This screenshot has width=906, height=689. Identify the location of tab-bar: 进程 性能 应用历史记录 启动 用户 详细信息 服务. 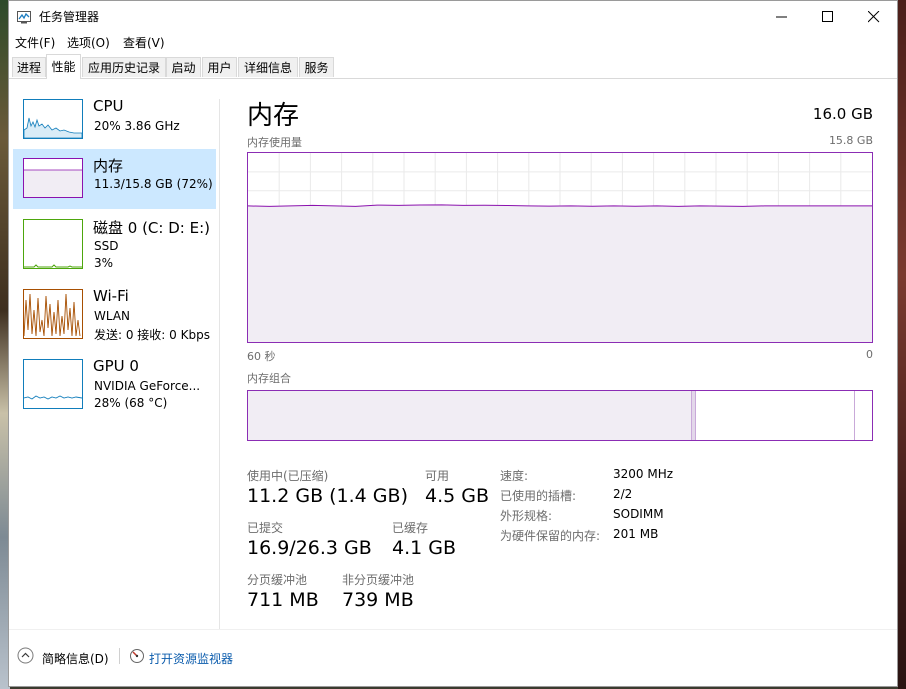
(453, 66).